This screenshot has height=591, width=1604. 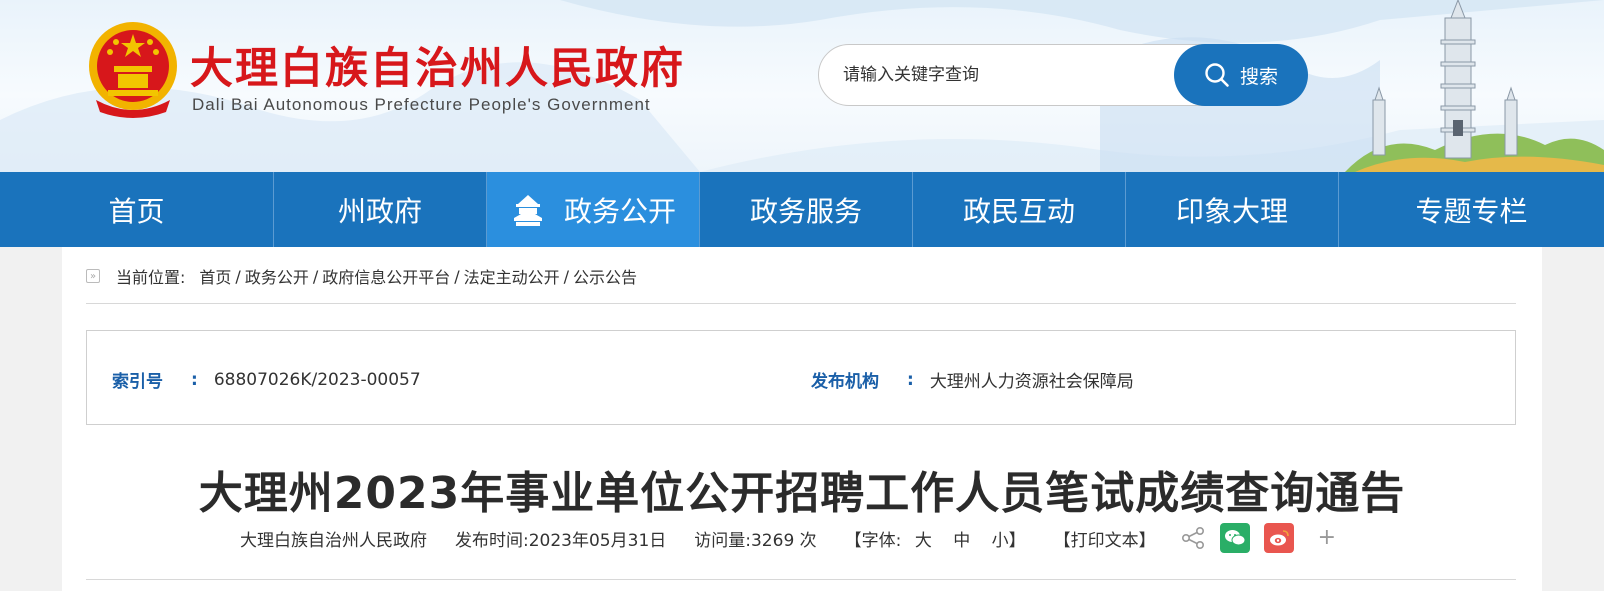 I want to click on nav-item-special-topics: 专题专栏, so click(x=1471, y=209).